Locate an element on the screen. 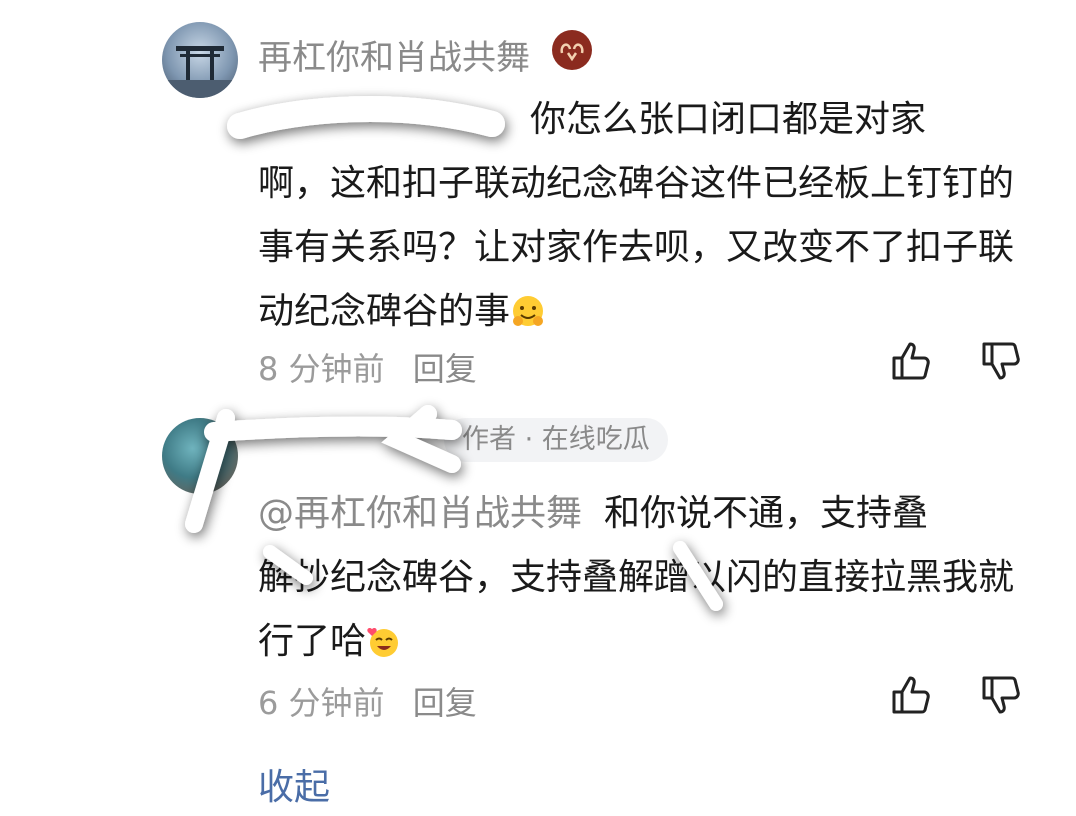 Image resolution: width=1076 pixels, height=816 pixels. smiling-face-with-heart-emoji-icon is located at coordinates (384, 636).